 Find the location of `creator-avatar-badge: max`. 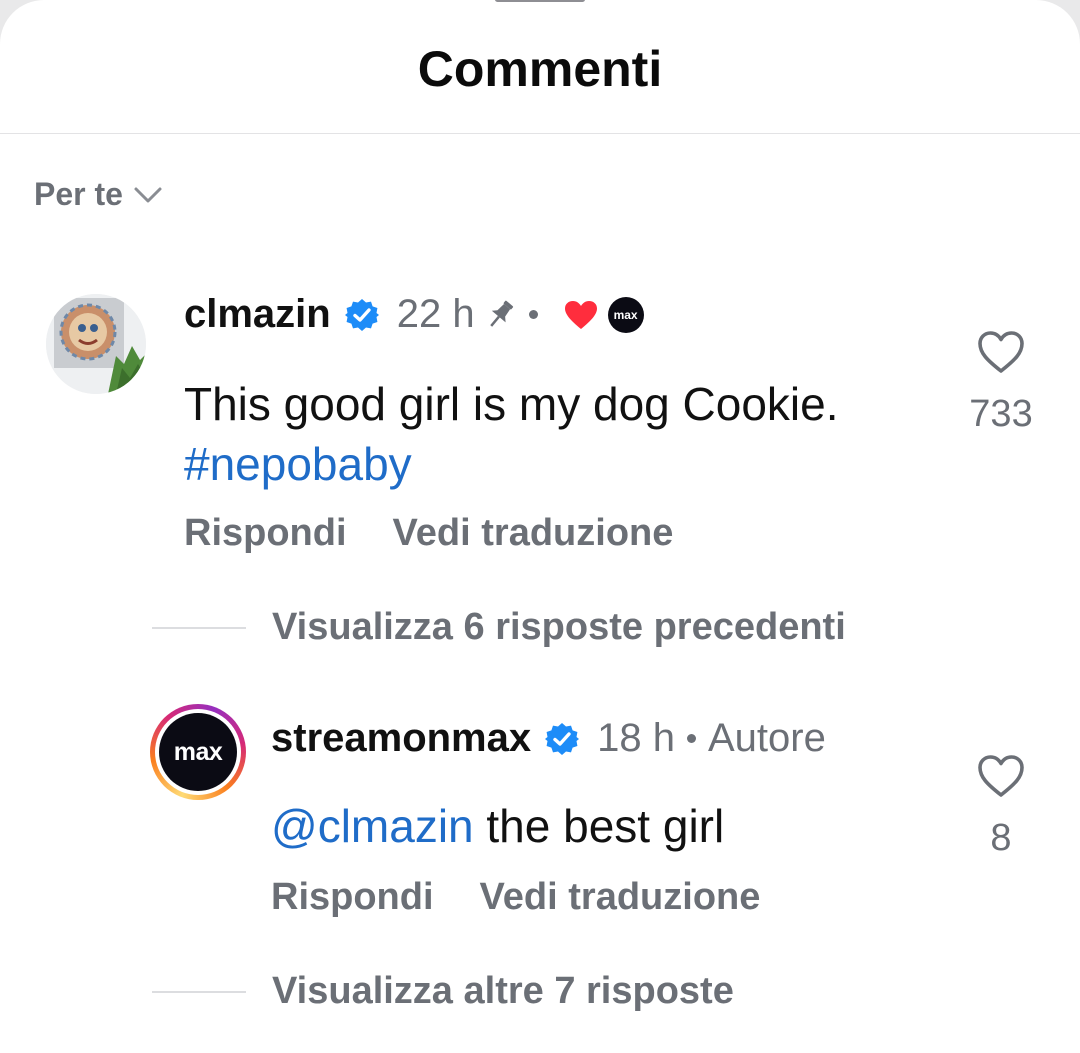

creator-avatar-badge: max is located at coordinates (625, 314).